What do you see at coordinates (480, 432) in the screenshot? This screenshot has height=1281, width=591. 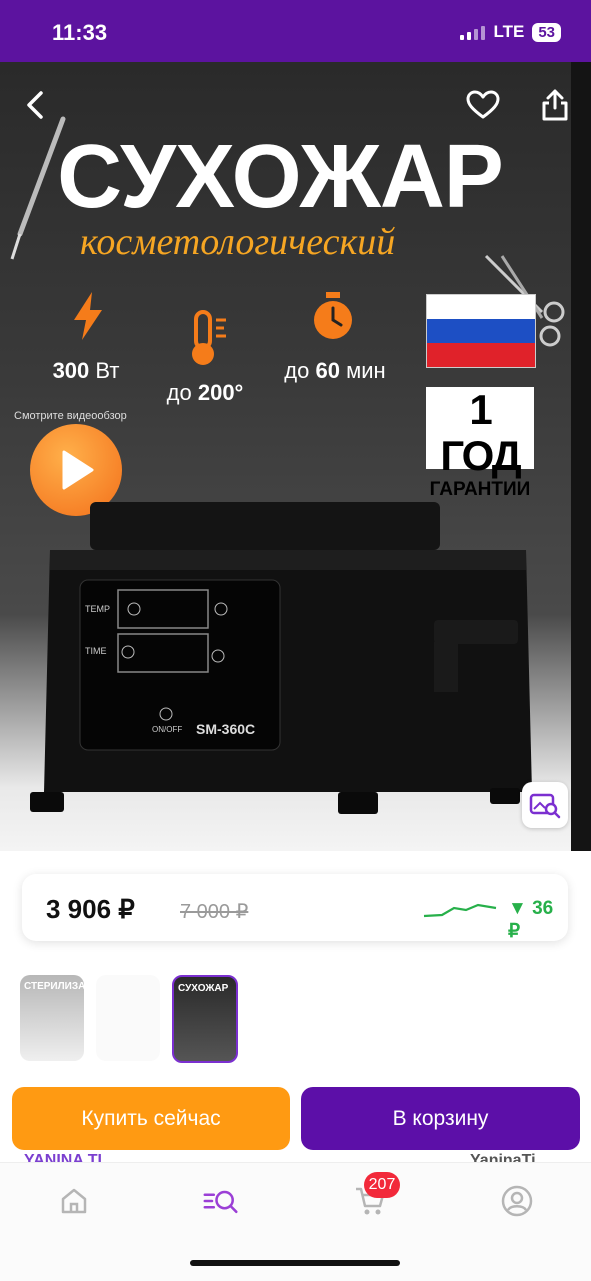 I see `warranty-years: 1 ГОД` at bounding box center [480, 432].